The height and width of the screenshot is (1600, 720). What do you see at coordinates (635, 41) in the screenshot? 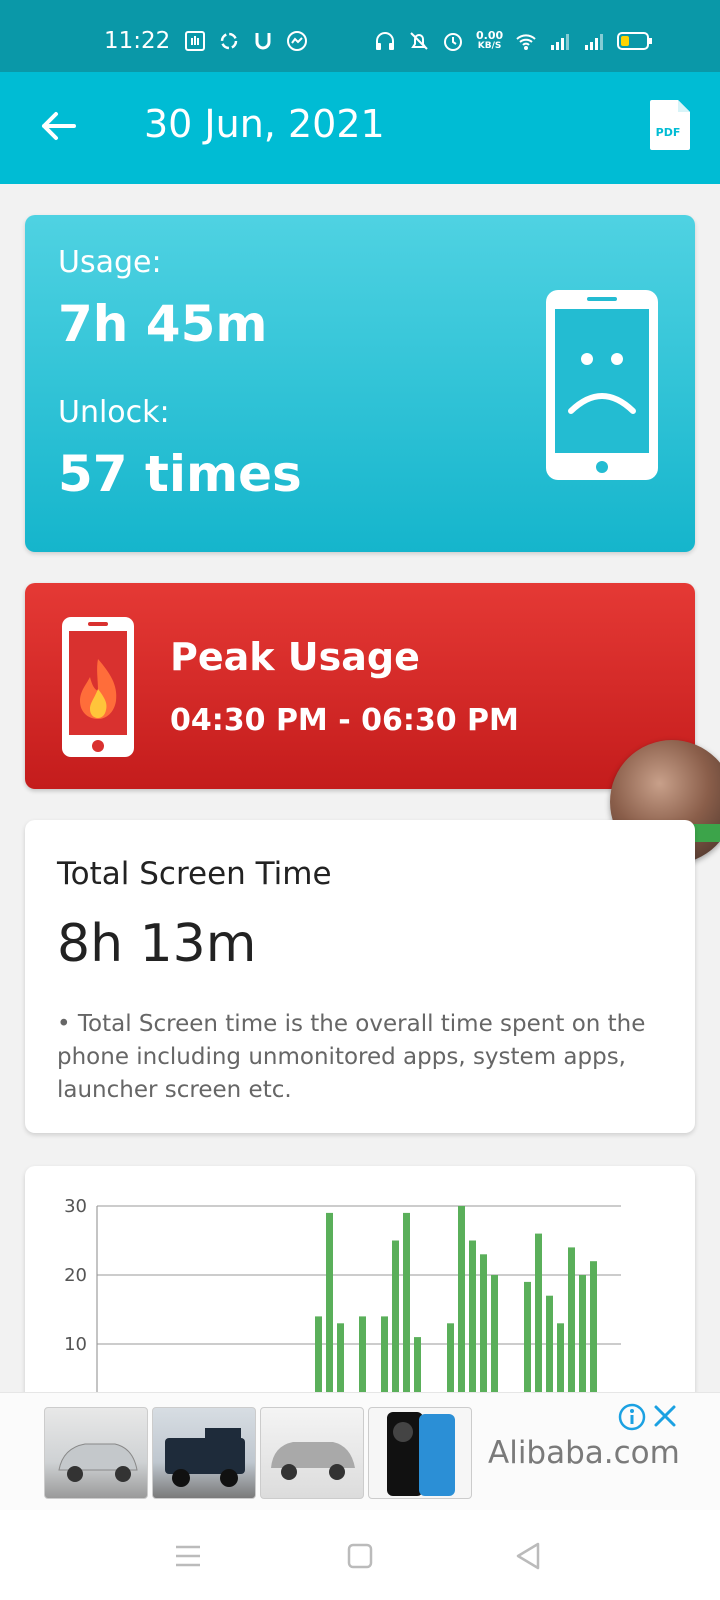
I see `battery-icon` at bounding box center [635, 41].